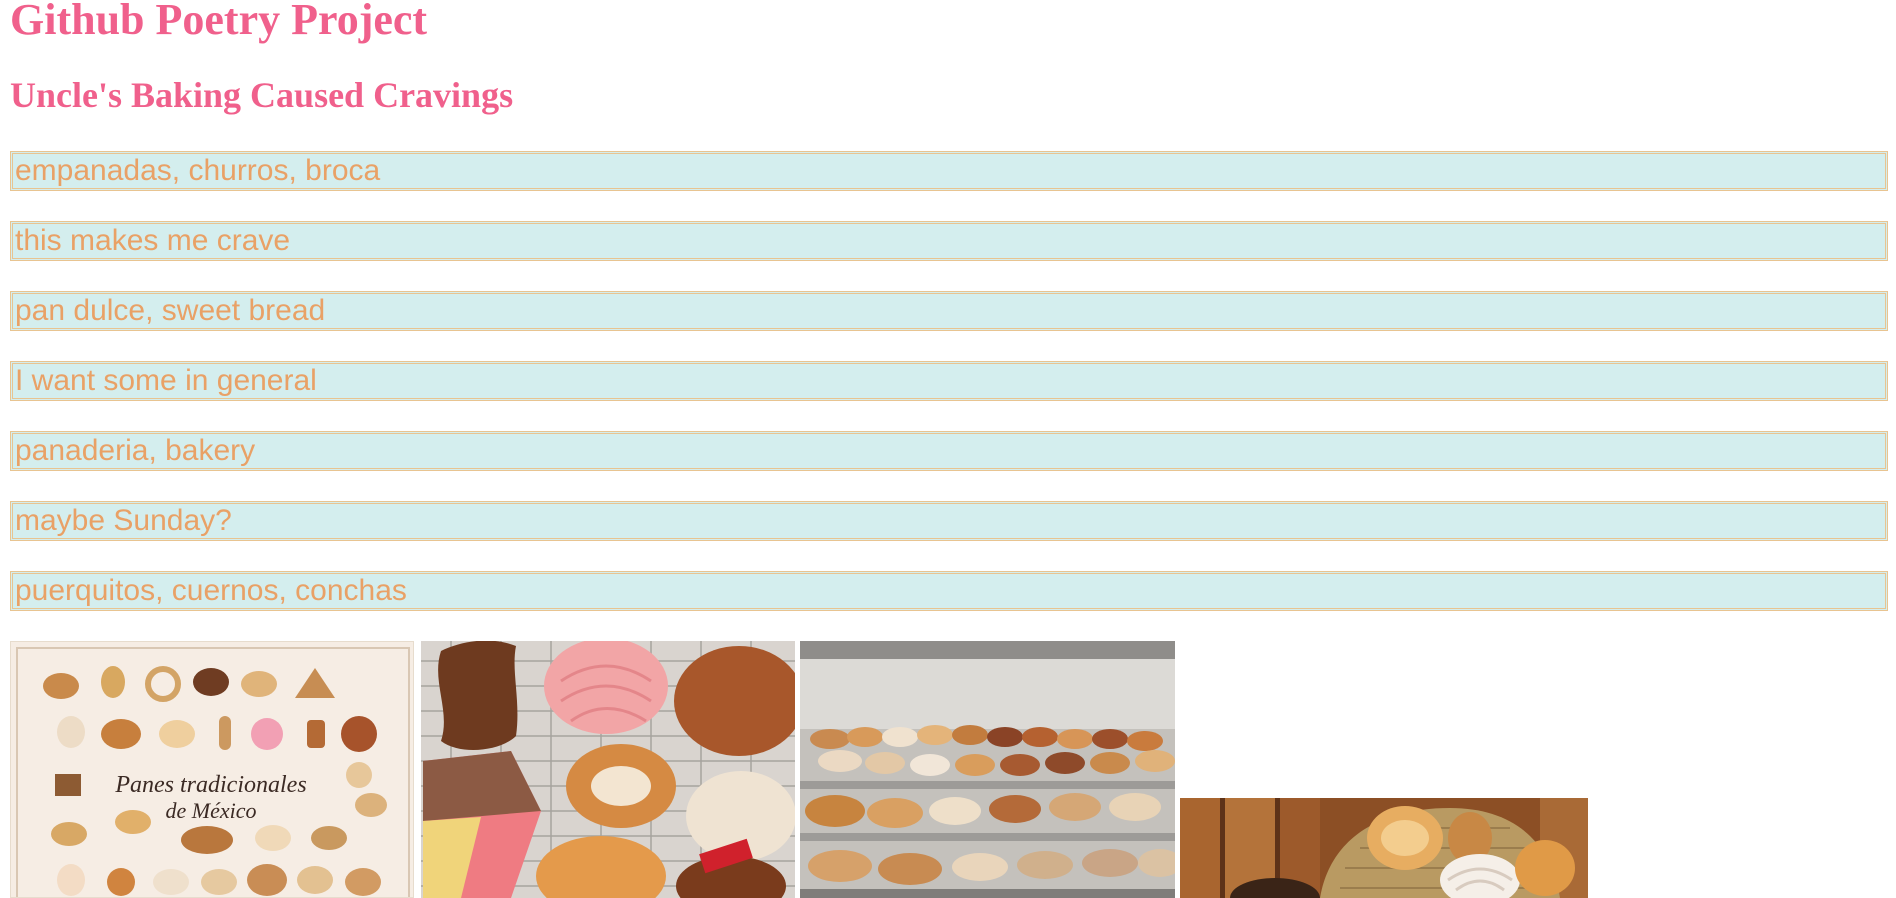 The image size is (1896, 898). What do you see at coordinates (949, 591) in the screenshot?
I see `poem-line: puerquitos, cuernos, conchas` at bounding box center [949, 591].